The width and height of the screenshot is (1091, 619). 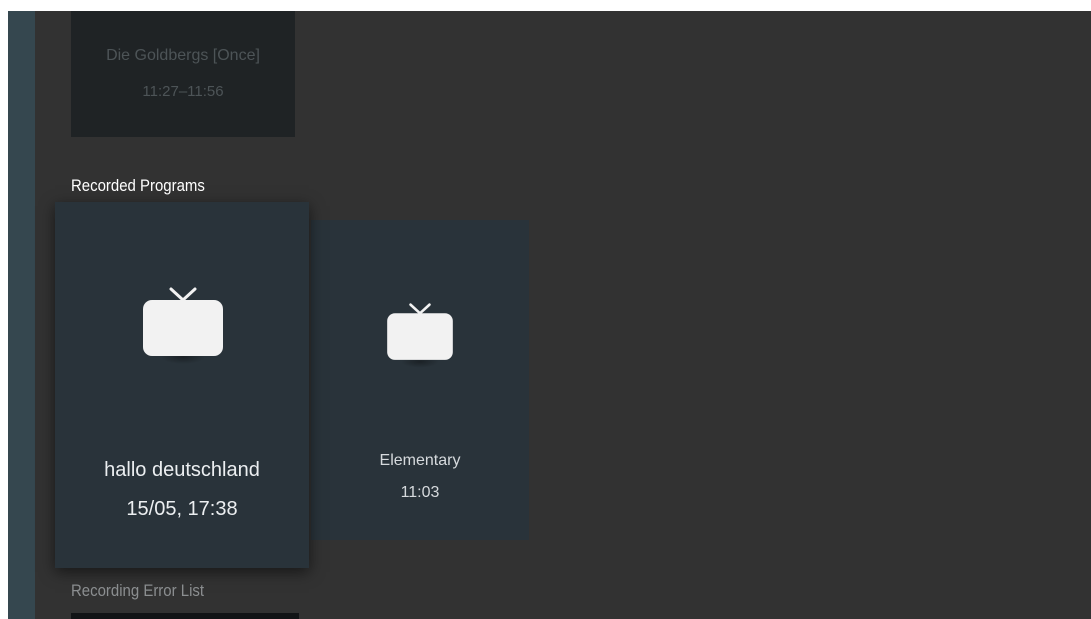 I want to click on left-nav-rail, so click(x=21, y=315).